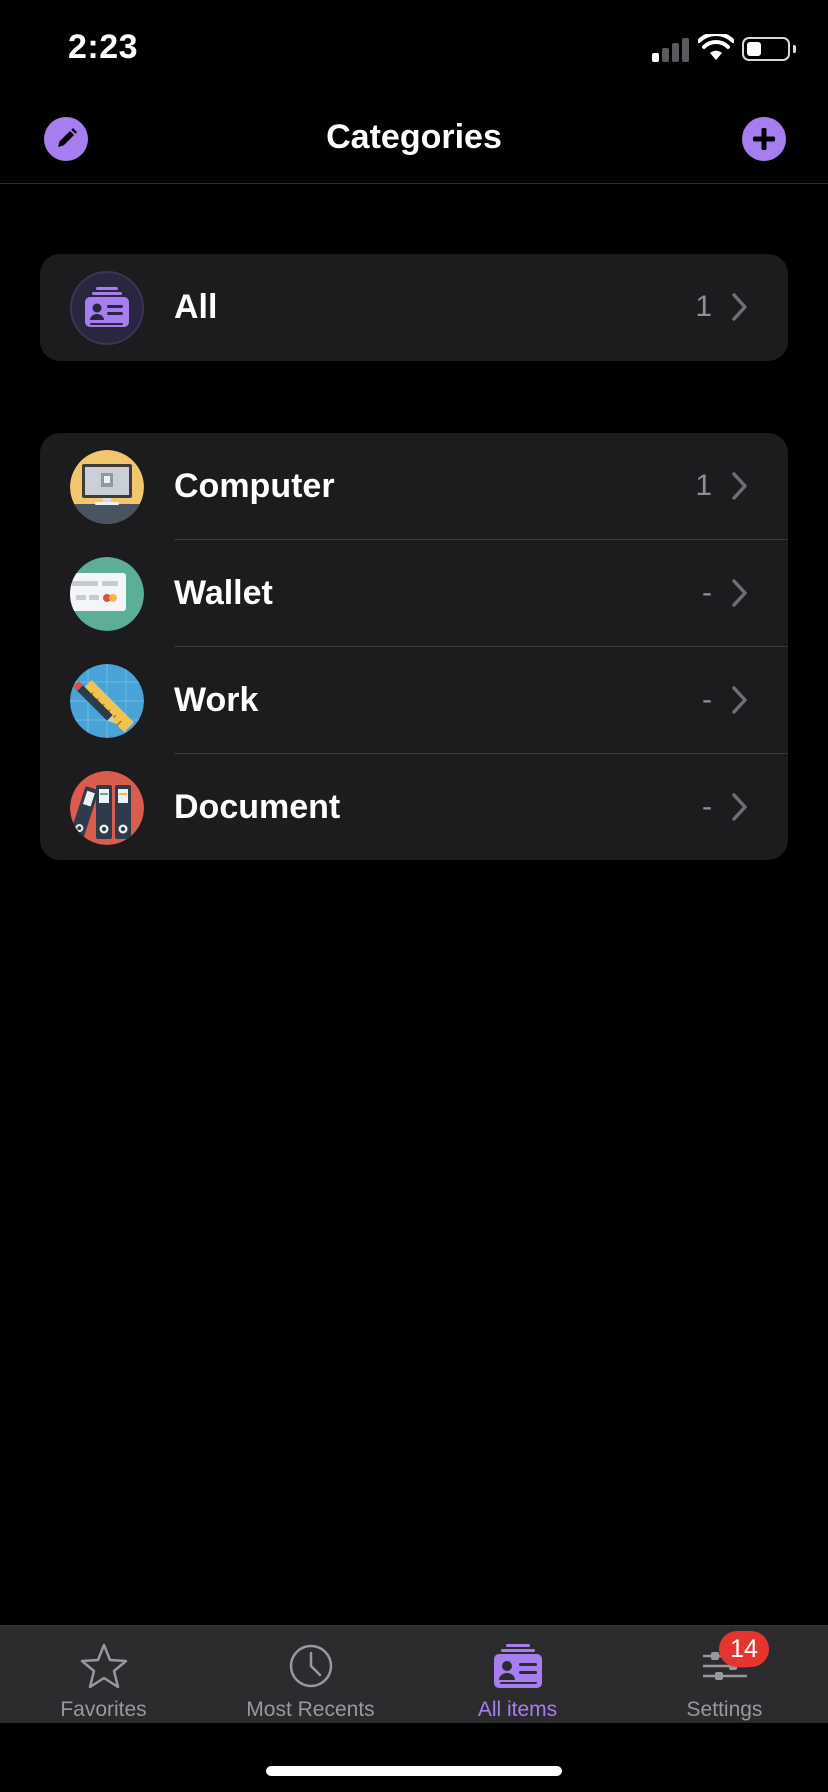 The image size is (828, 1792). I want to click on cellular-signal-icon, so click(672, 49).